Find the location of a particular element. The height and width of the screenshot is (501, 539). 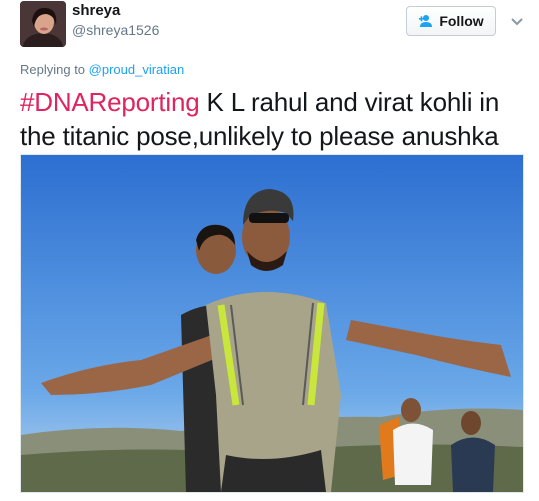

reply-prefix: Replying to is located at coordinates (54, 69).